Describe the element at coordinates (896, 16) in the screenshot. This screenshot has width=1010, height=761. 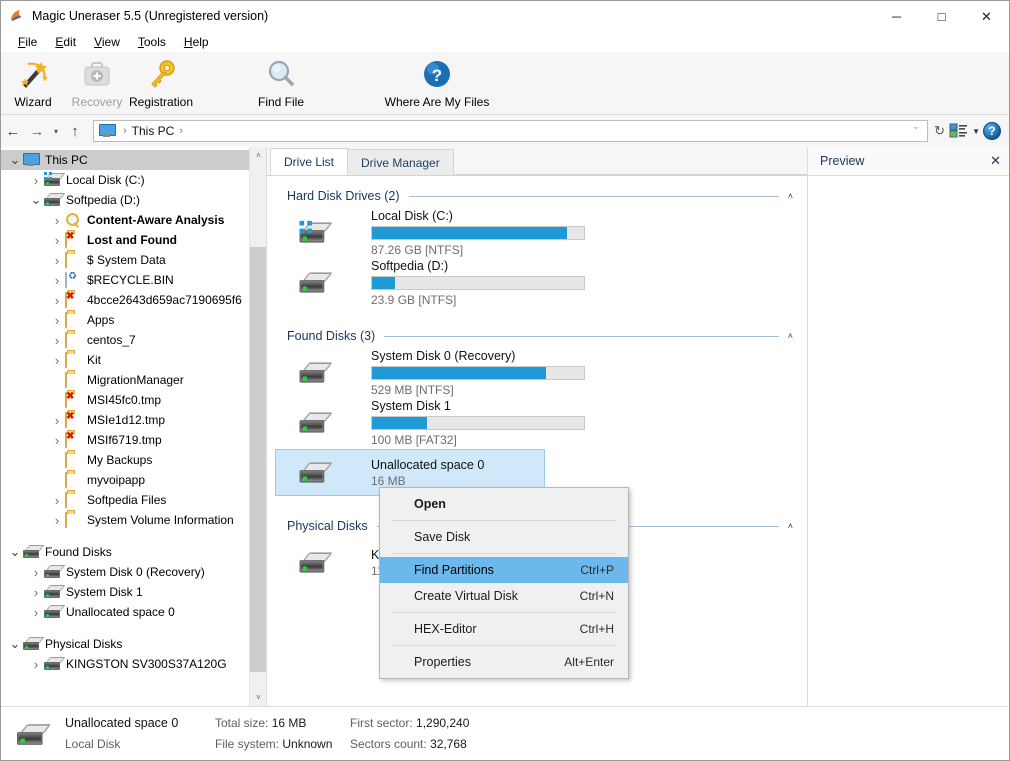
I see `minimize-button: ─` at that location.